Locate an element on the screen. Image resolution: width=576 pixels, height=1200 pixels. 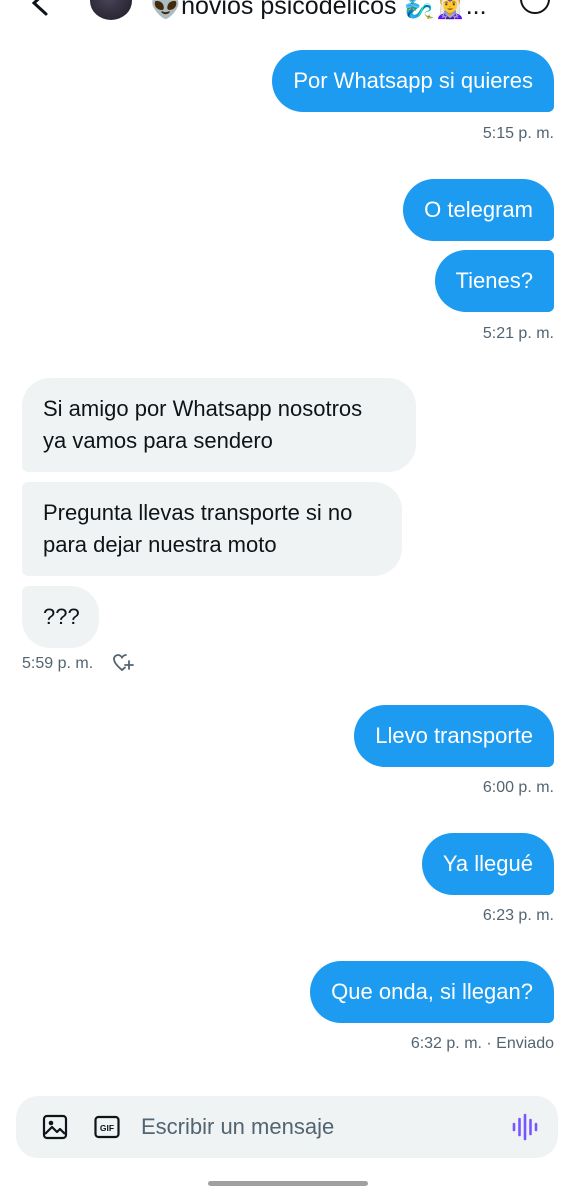
message-text: Llevo transporte is located at coordinates (454, 735).